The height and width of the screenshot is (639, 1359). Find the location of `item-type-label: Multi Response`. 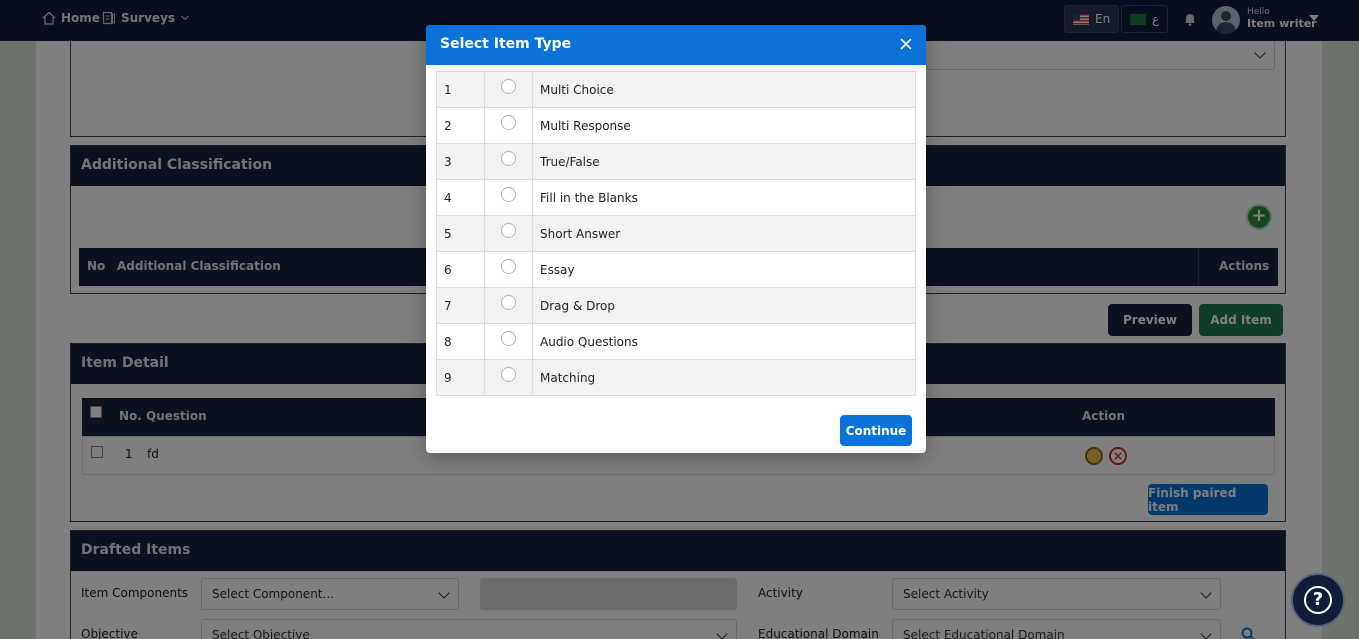

item-type-label: Multi Response is located at coordinates (724, 125).